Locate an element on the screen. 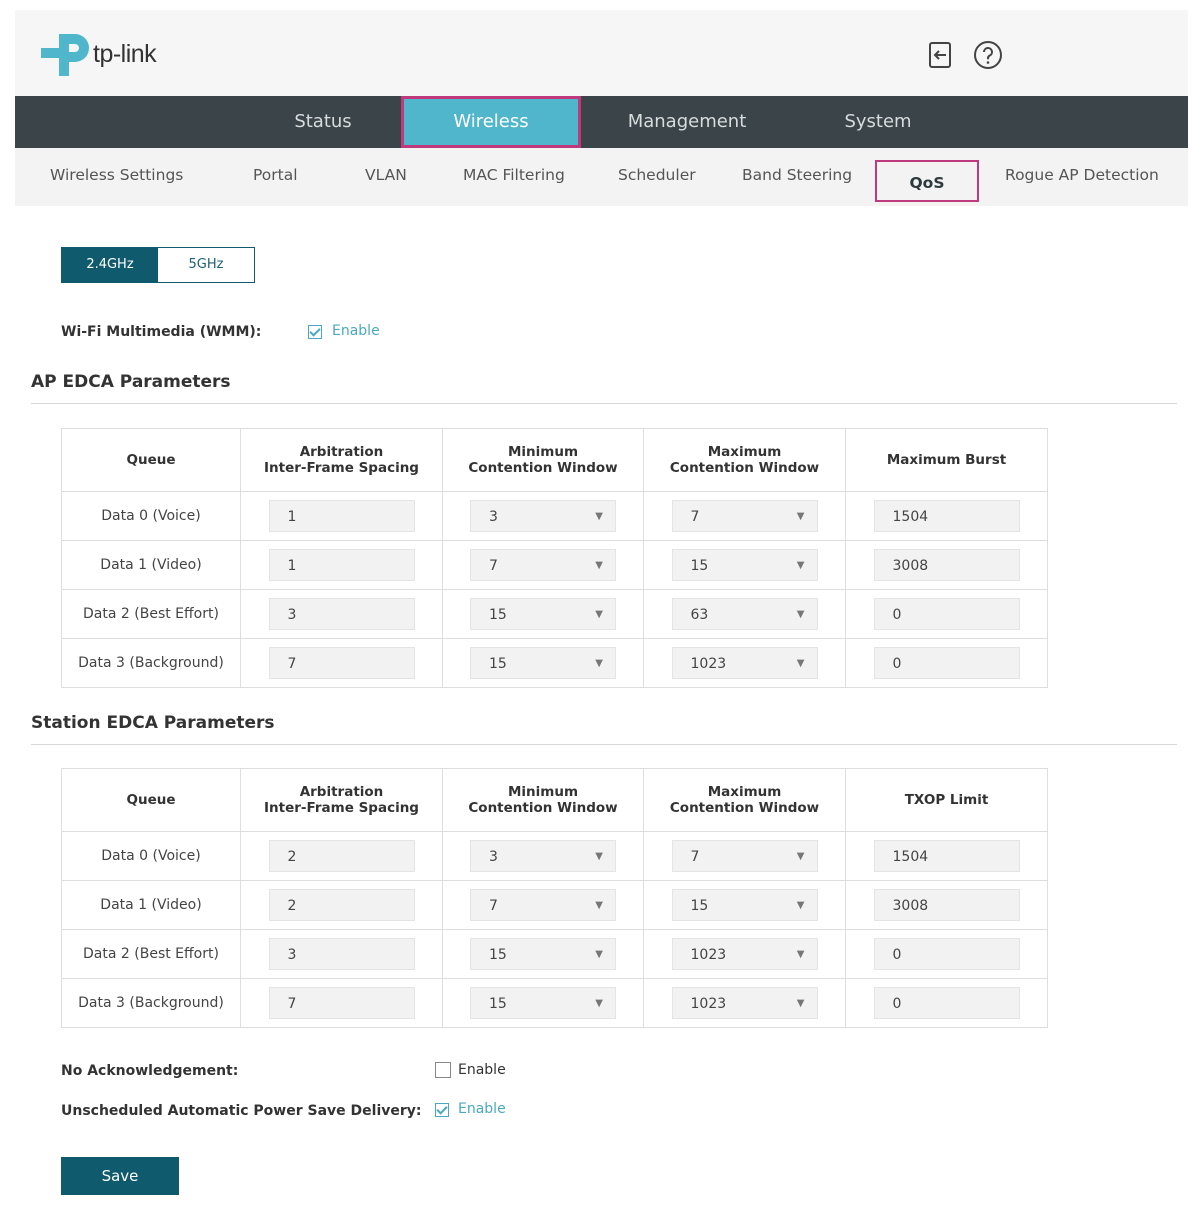  subtab-mac-filtering: MAC Filtering is located at coordinates (514, 175).